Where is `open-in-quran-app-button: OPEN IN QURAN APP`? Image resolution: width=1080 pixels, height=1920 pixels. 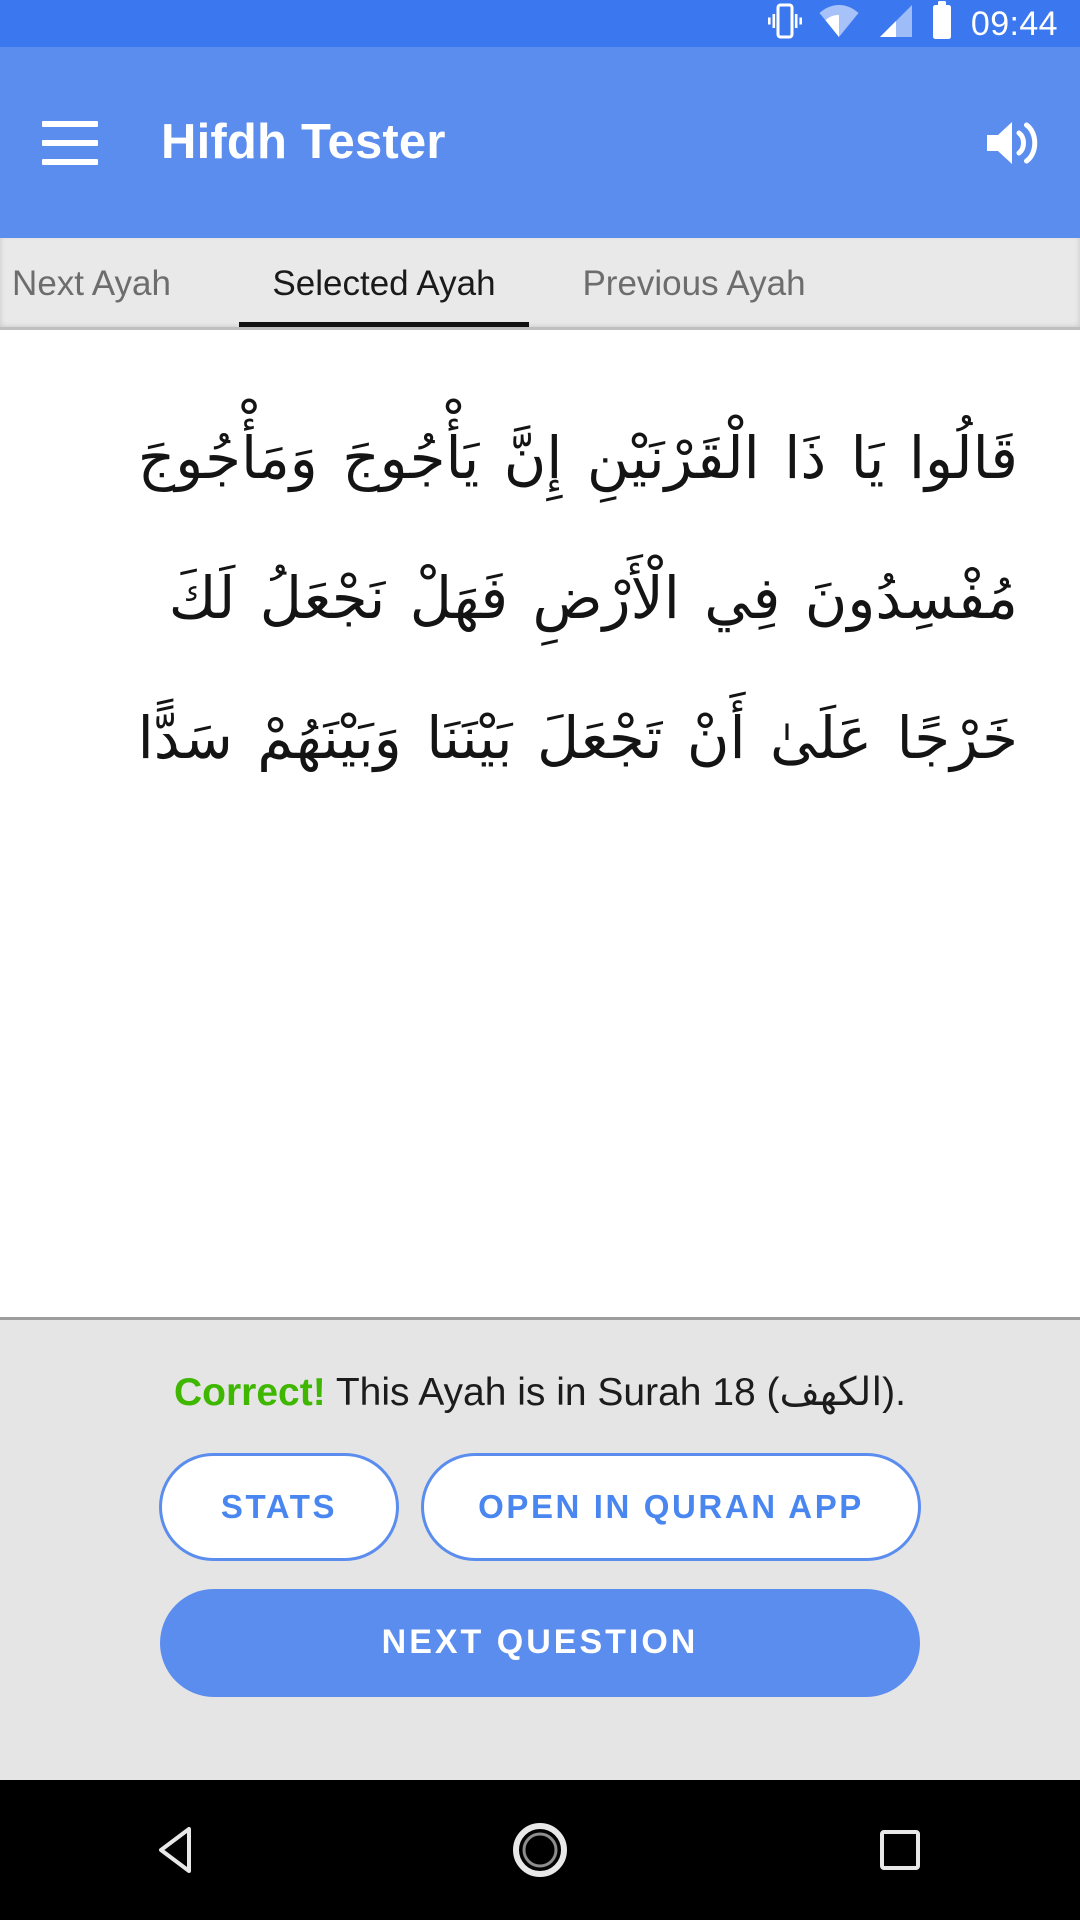
open-in-quran-app-button: OPEN IN QURAN APP is located at coordinates (671, 1506).